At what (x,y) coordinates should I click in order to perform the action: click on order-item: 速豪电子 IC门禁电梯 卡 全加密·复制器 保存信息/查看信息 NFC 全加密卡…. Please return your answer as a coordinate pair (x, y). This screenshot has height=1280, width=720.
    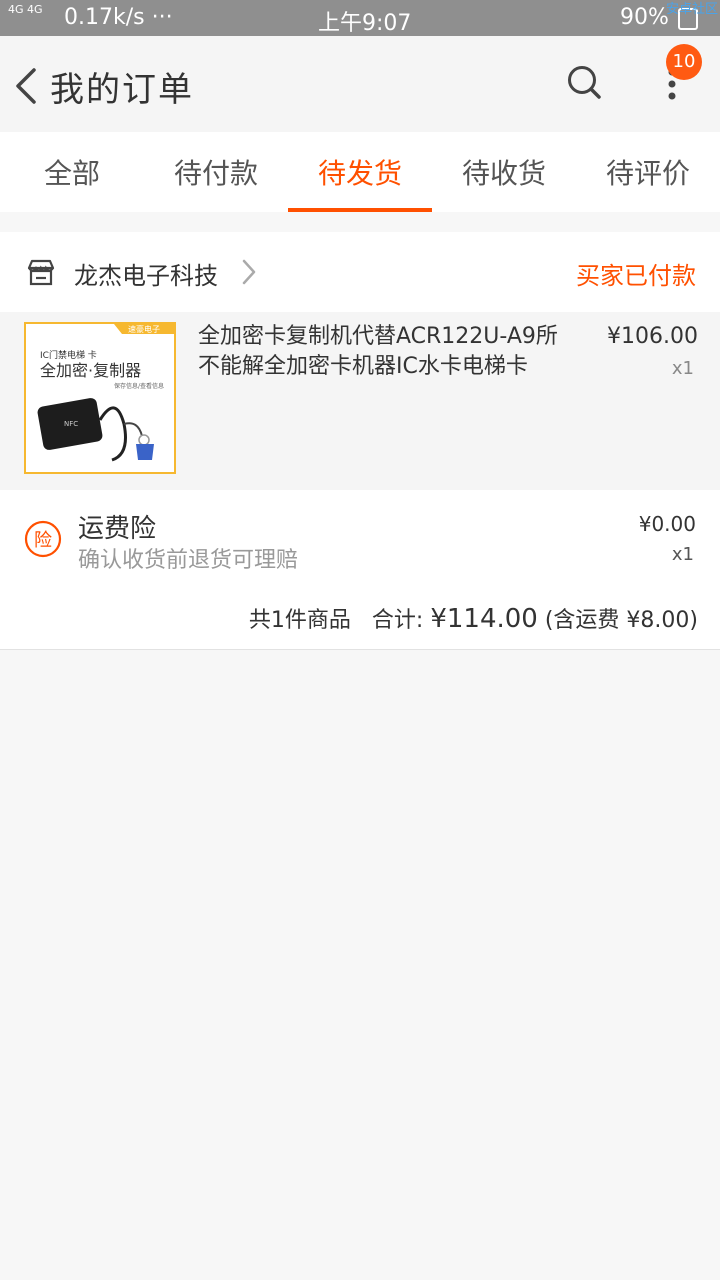
    Looking at the image, I should click on (360, 401).